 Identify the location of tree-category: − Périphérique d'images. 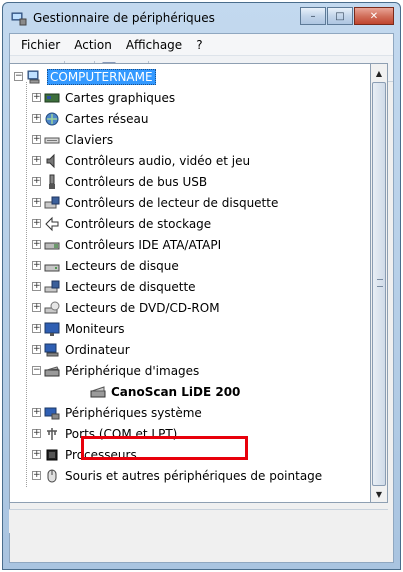
(115, 370).